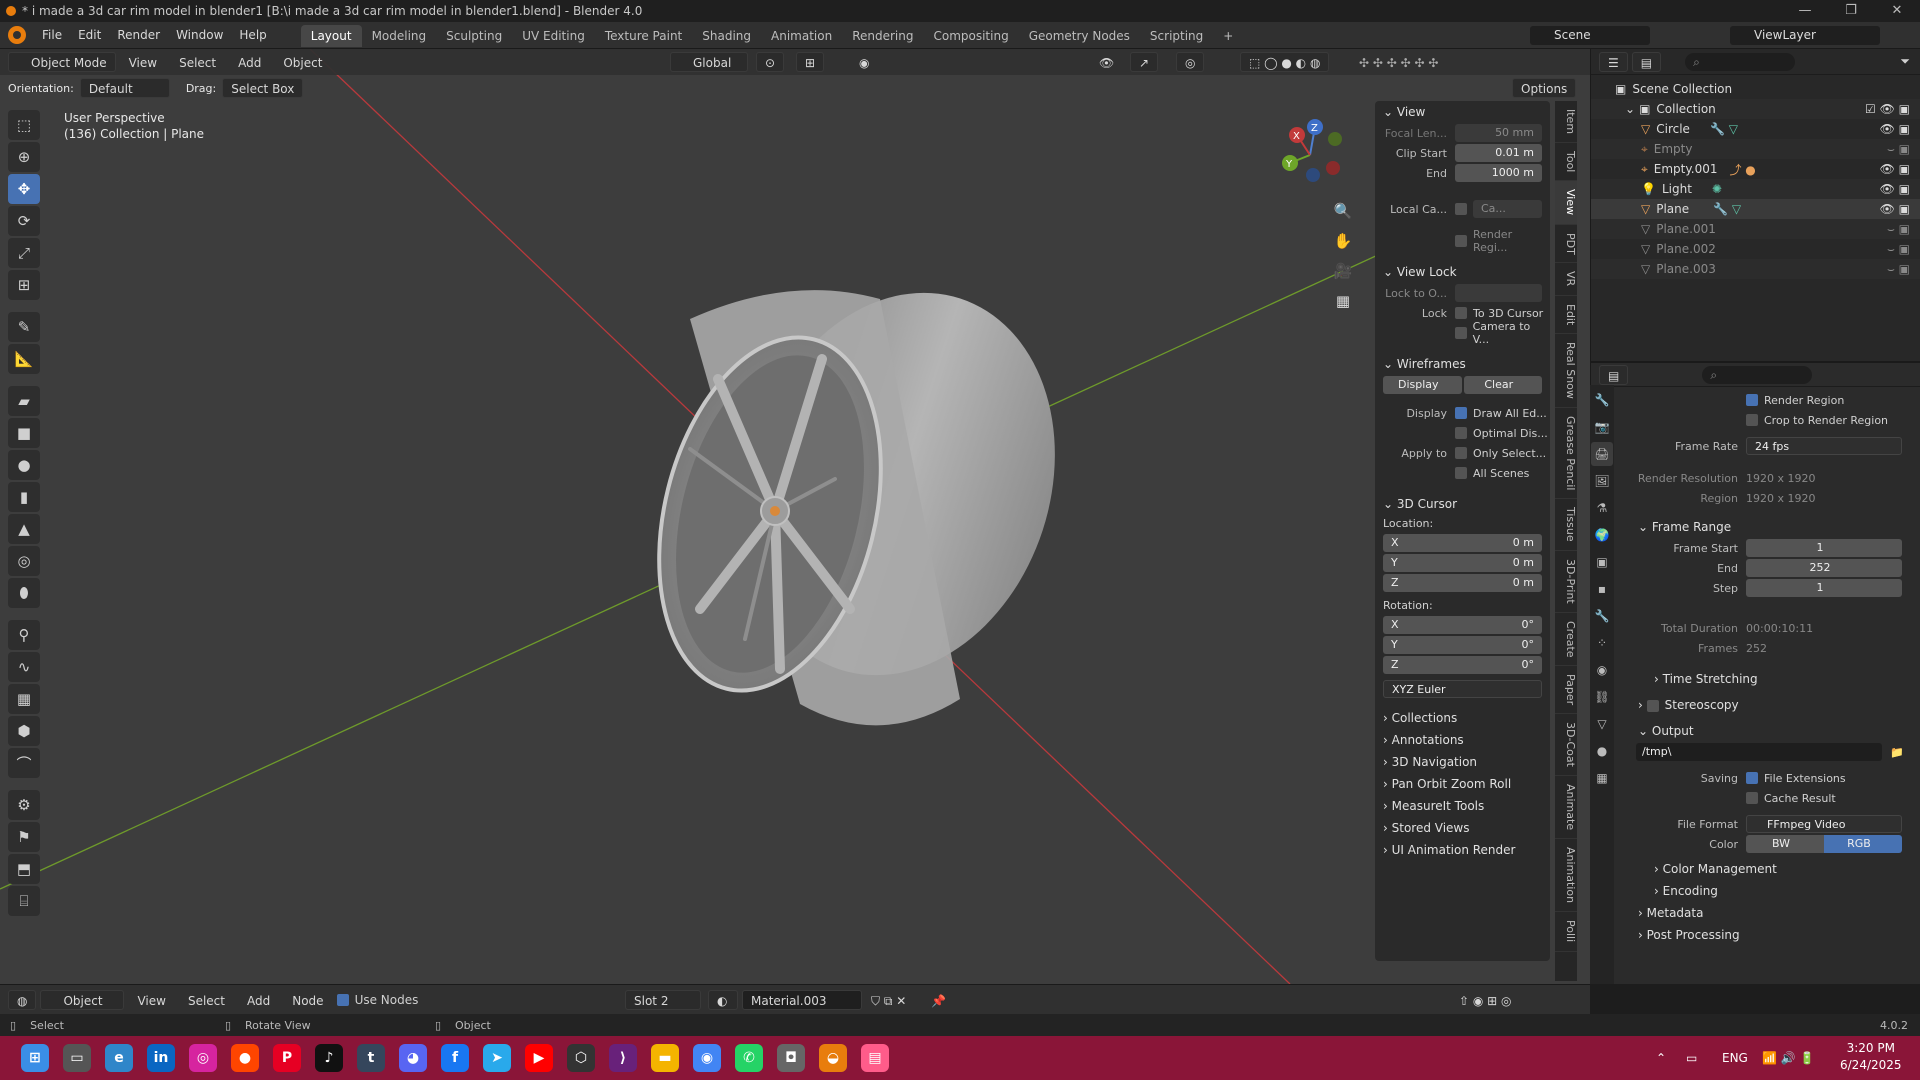 The height and width of the screenshot is (1080, 1920). I want to click on object-tab-icon: ▪, so click(1602, 589).